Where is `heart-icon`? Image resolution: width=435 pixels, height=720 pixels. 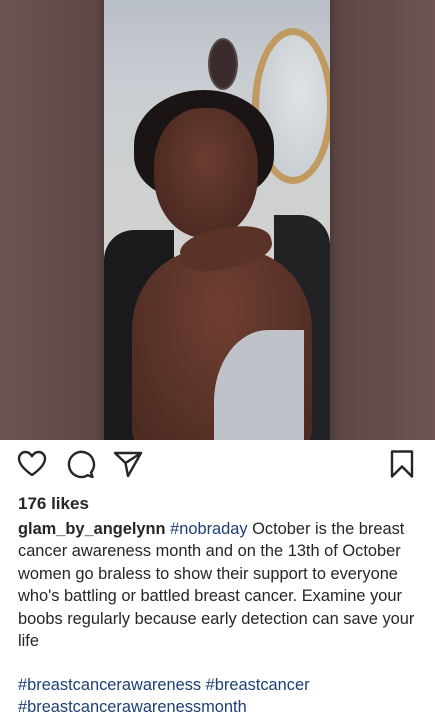 heart-icon is located at coordinates (32, 464).